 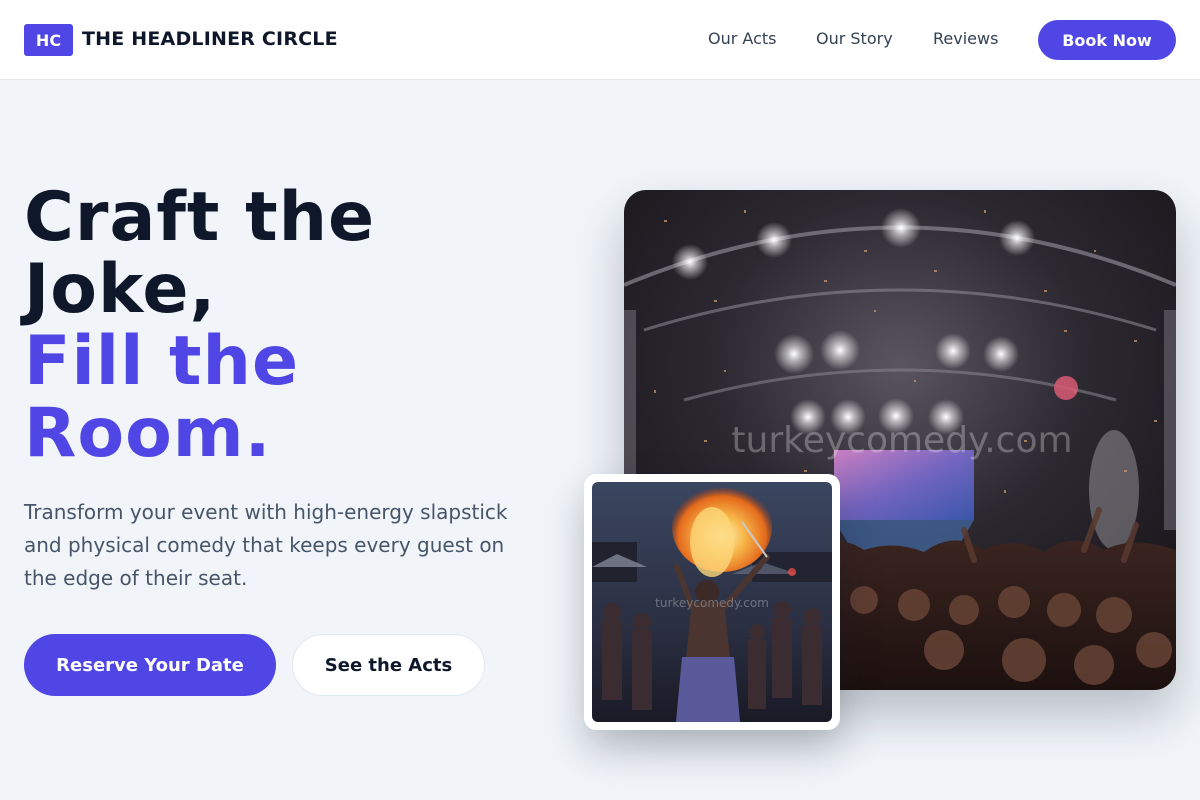 I want to click on fire-performer-image: turkeycomedy.com, so click(x=712, y=602).